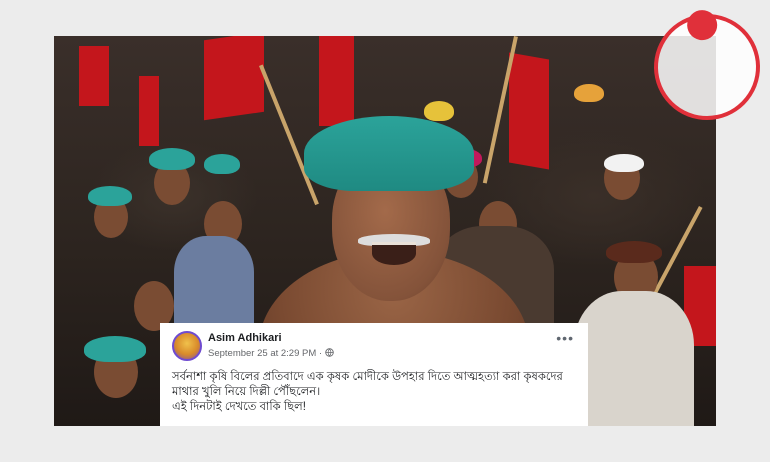  I want to click on farmer-turban, so click(389, 153).